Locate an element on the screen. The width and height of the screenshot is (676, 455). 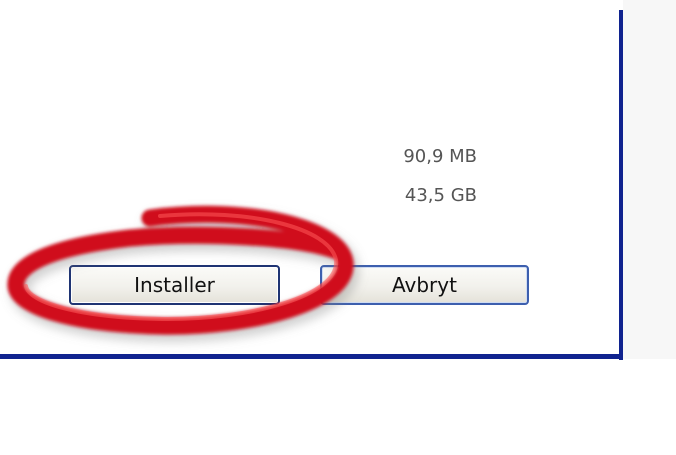
cancel-button: Avbryt is located at coordinates (424, 285).